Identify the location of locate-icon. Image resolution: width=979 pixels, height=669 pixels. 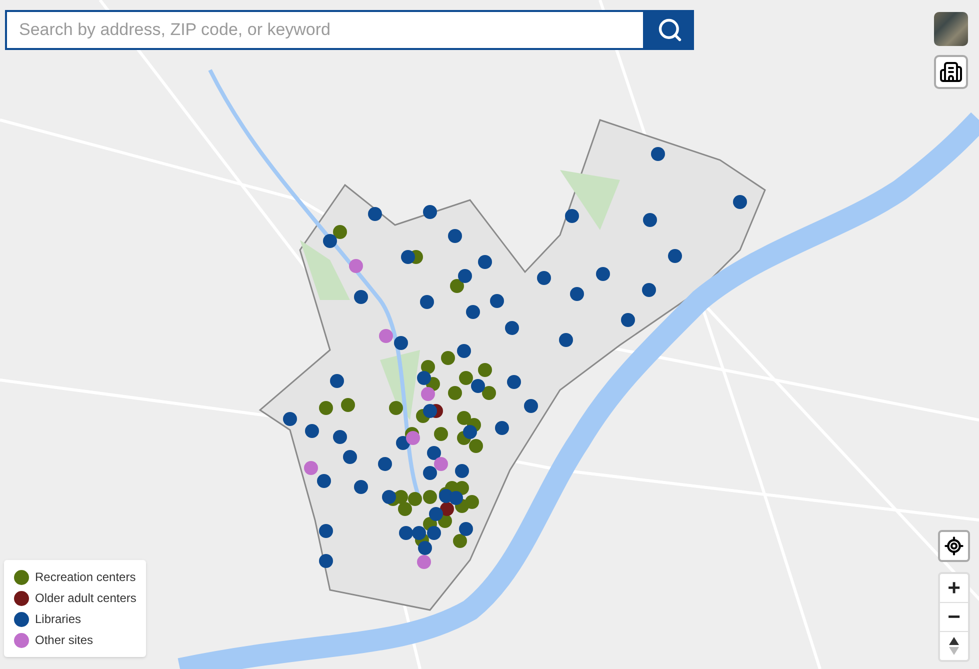
(954, 546).